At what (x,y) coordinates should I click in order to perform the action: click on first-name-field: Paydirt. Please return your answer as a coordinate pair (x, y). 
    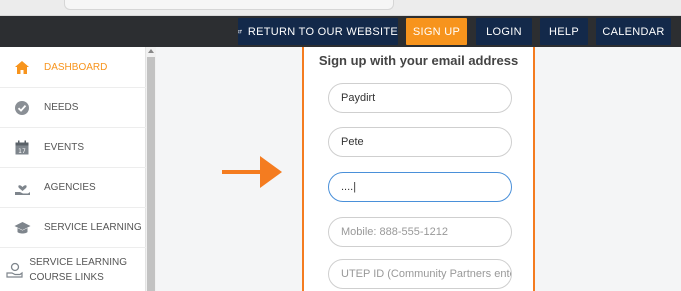
    Looking at the image, I should click on (420, 98).